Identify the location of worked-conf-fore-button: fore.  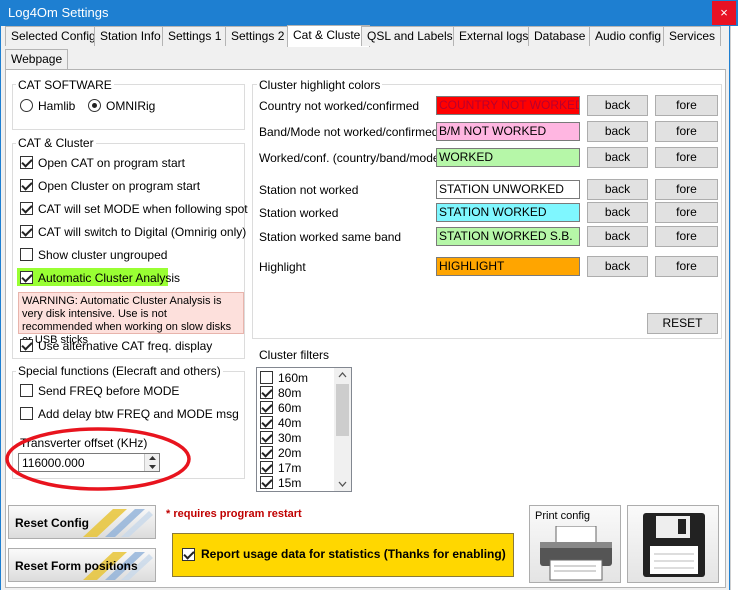
(686, 157).